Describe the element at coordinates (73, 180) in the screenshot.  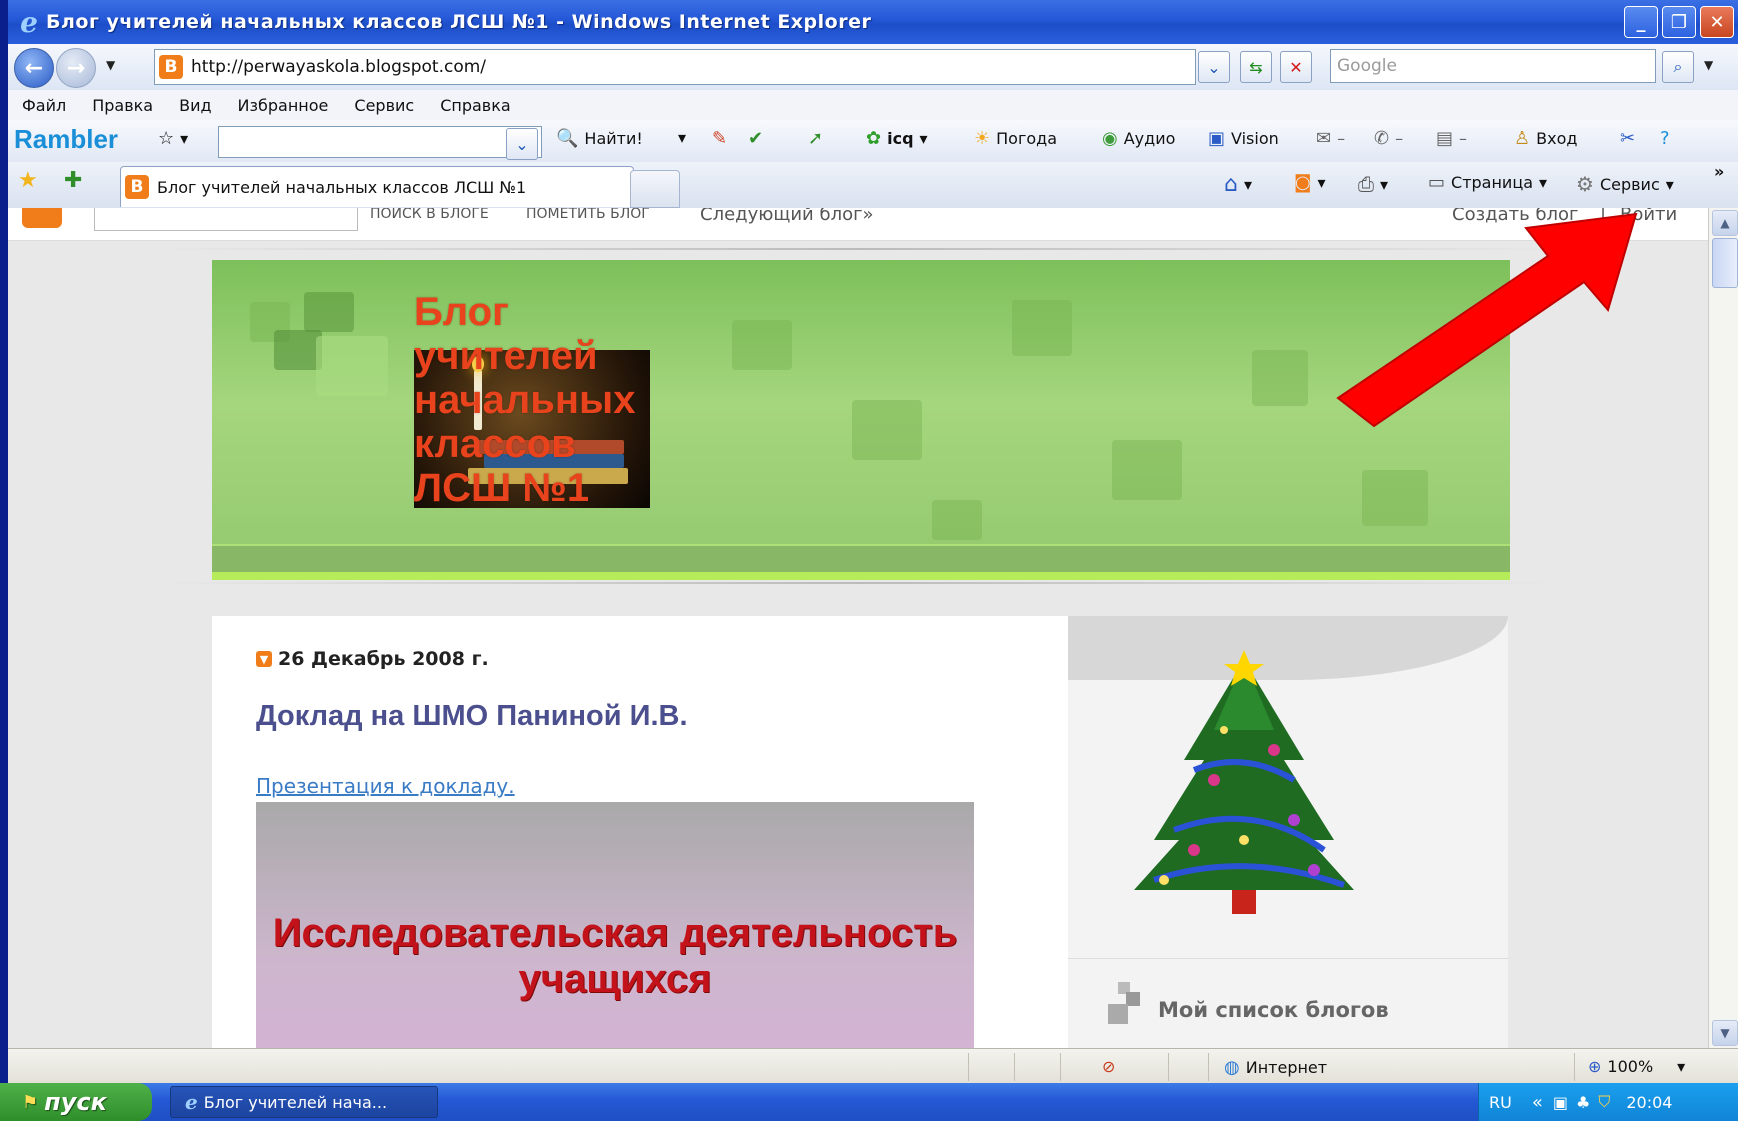
I see `add-favorites-icon: ✚` at that location.